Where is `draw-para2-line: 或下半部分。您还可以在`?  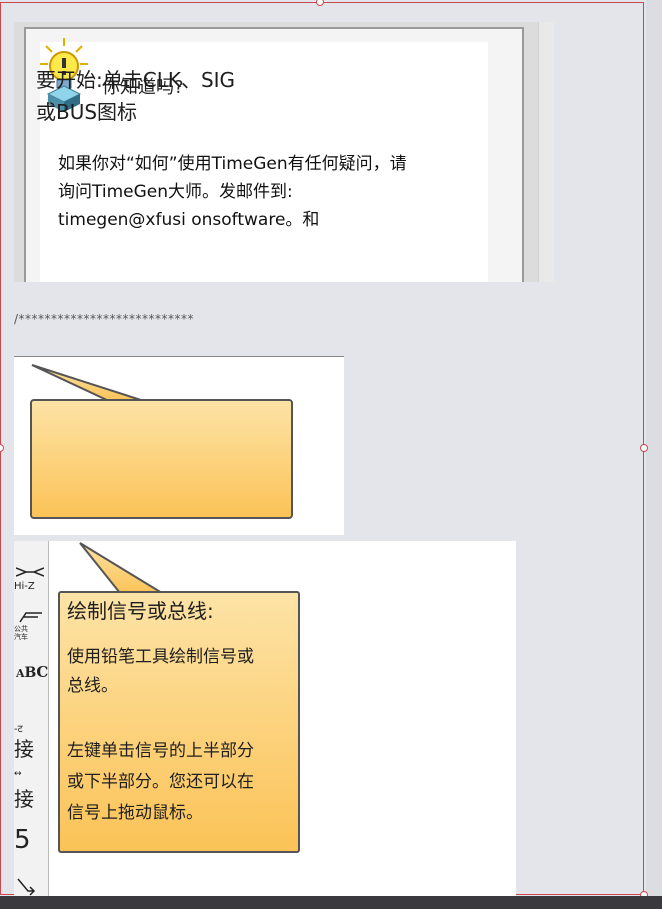 draw-para2-line: 或下半部分。您还可以在 is located at coordinates (160, 782).